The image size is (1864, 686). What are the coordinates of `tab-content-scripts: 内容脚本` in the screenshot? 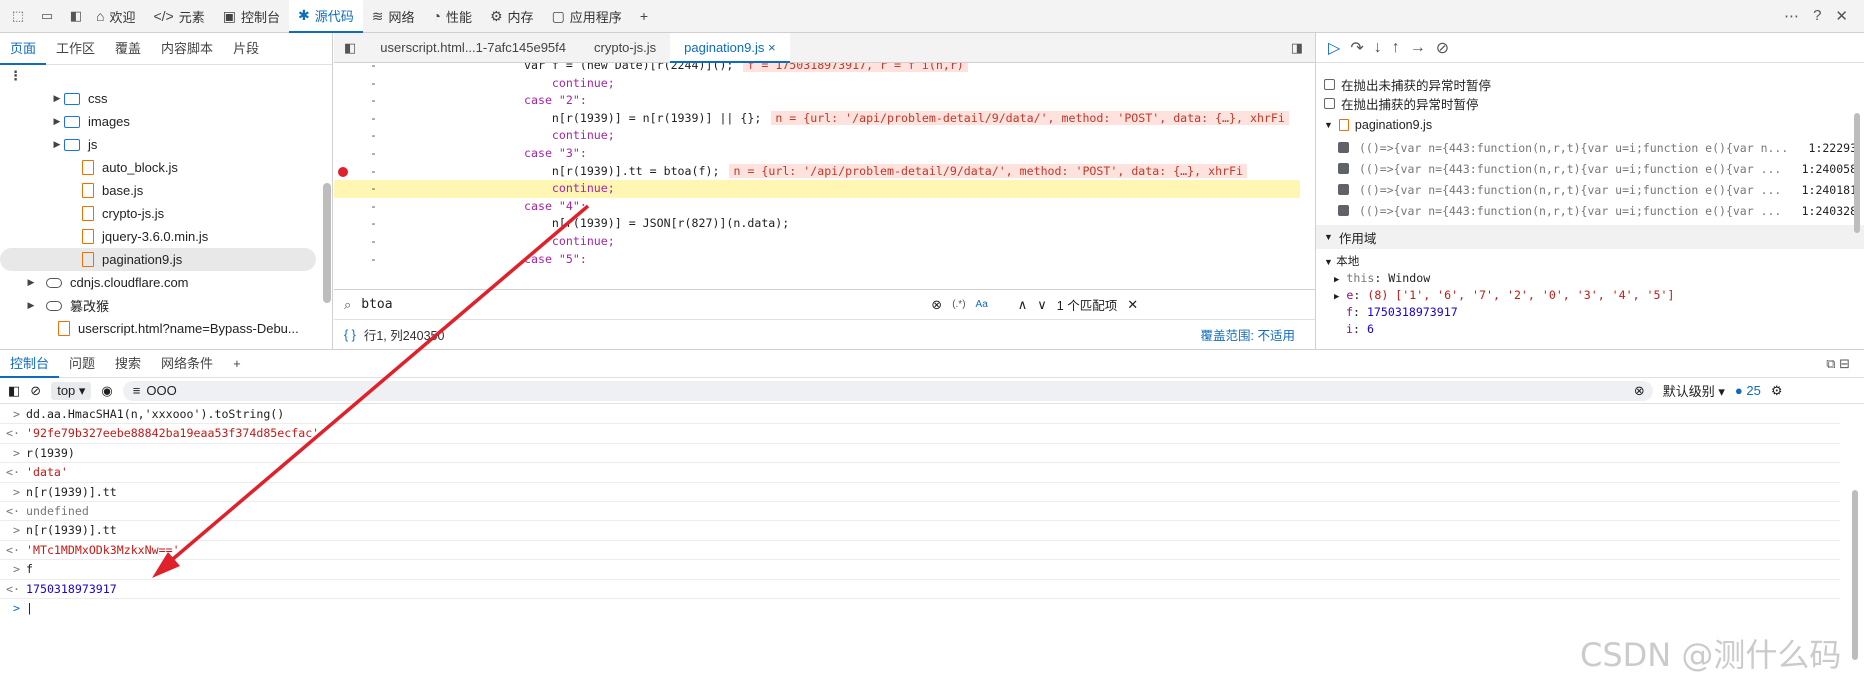 It's located at (187, 49).